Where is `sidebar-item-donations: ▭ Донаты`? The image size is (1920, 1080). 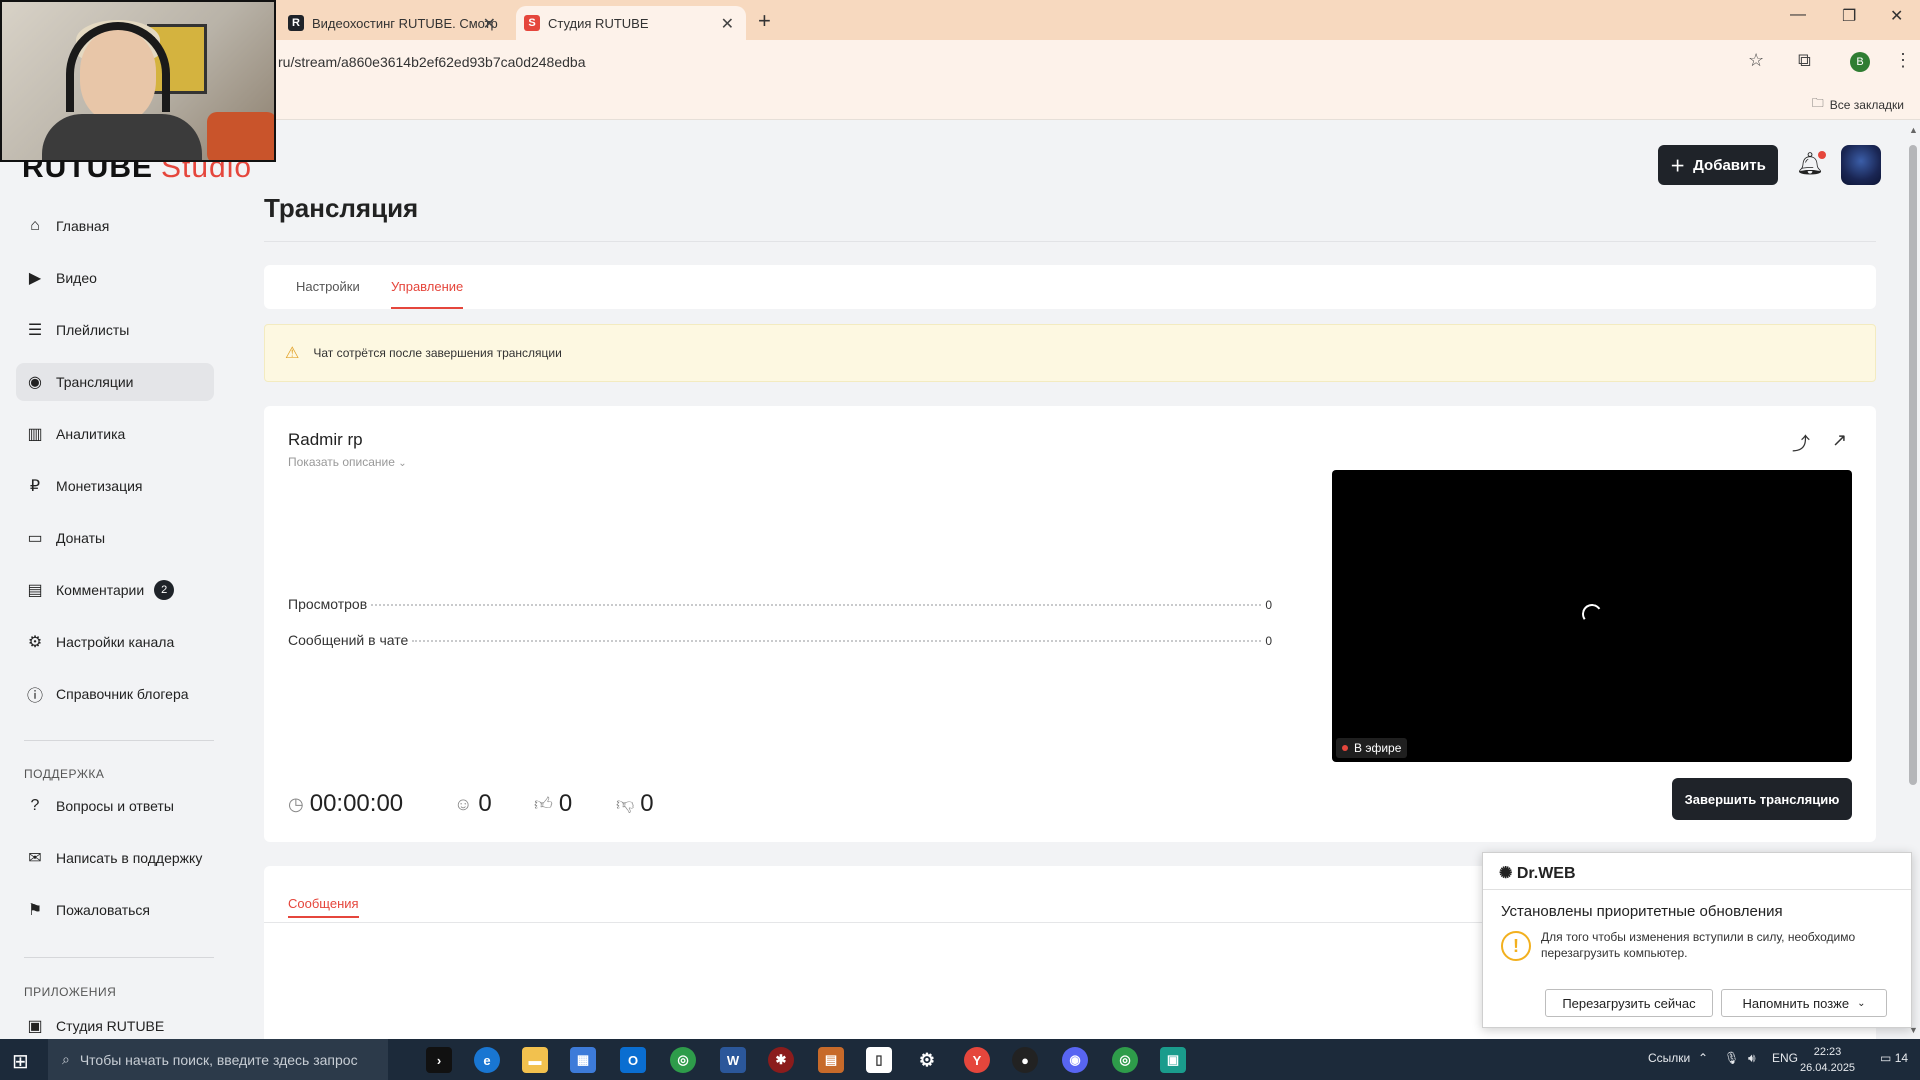 sidebar-item-donations: ▭ Донаты is located at coordinates (115, 538).